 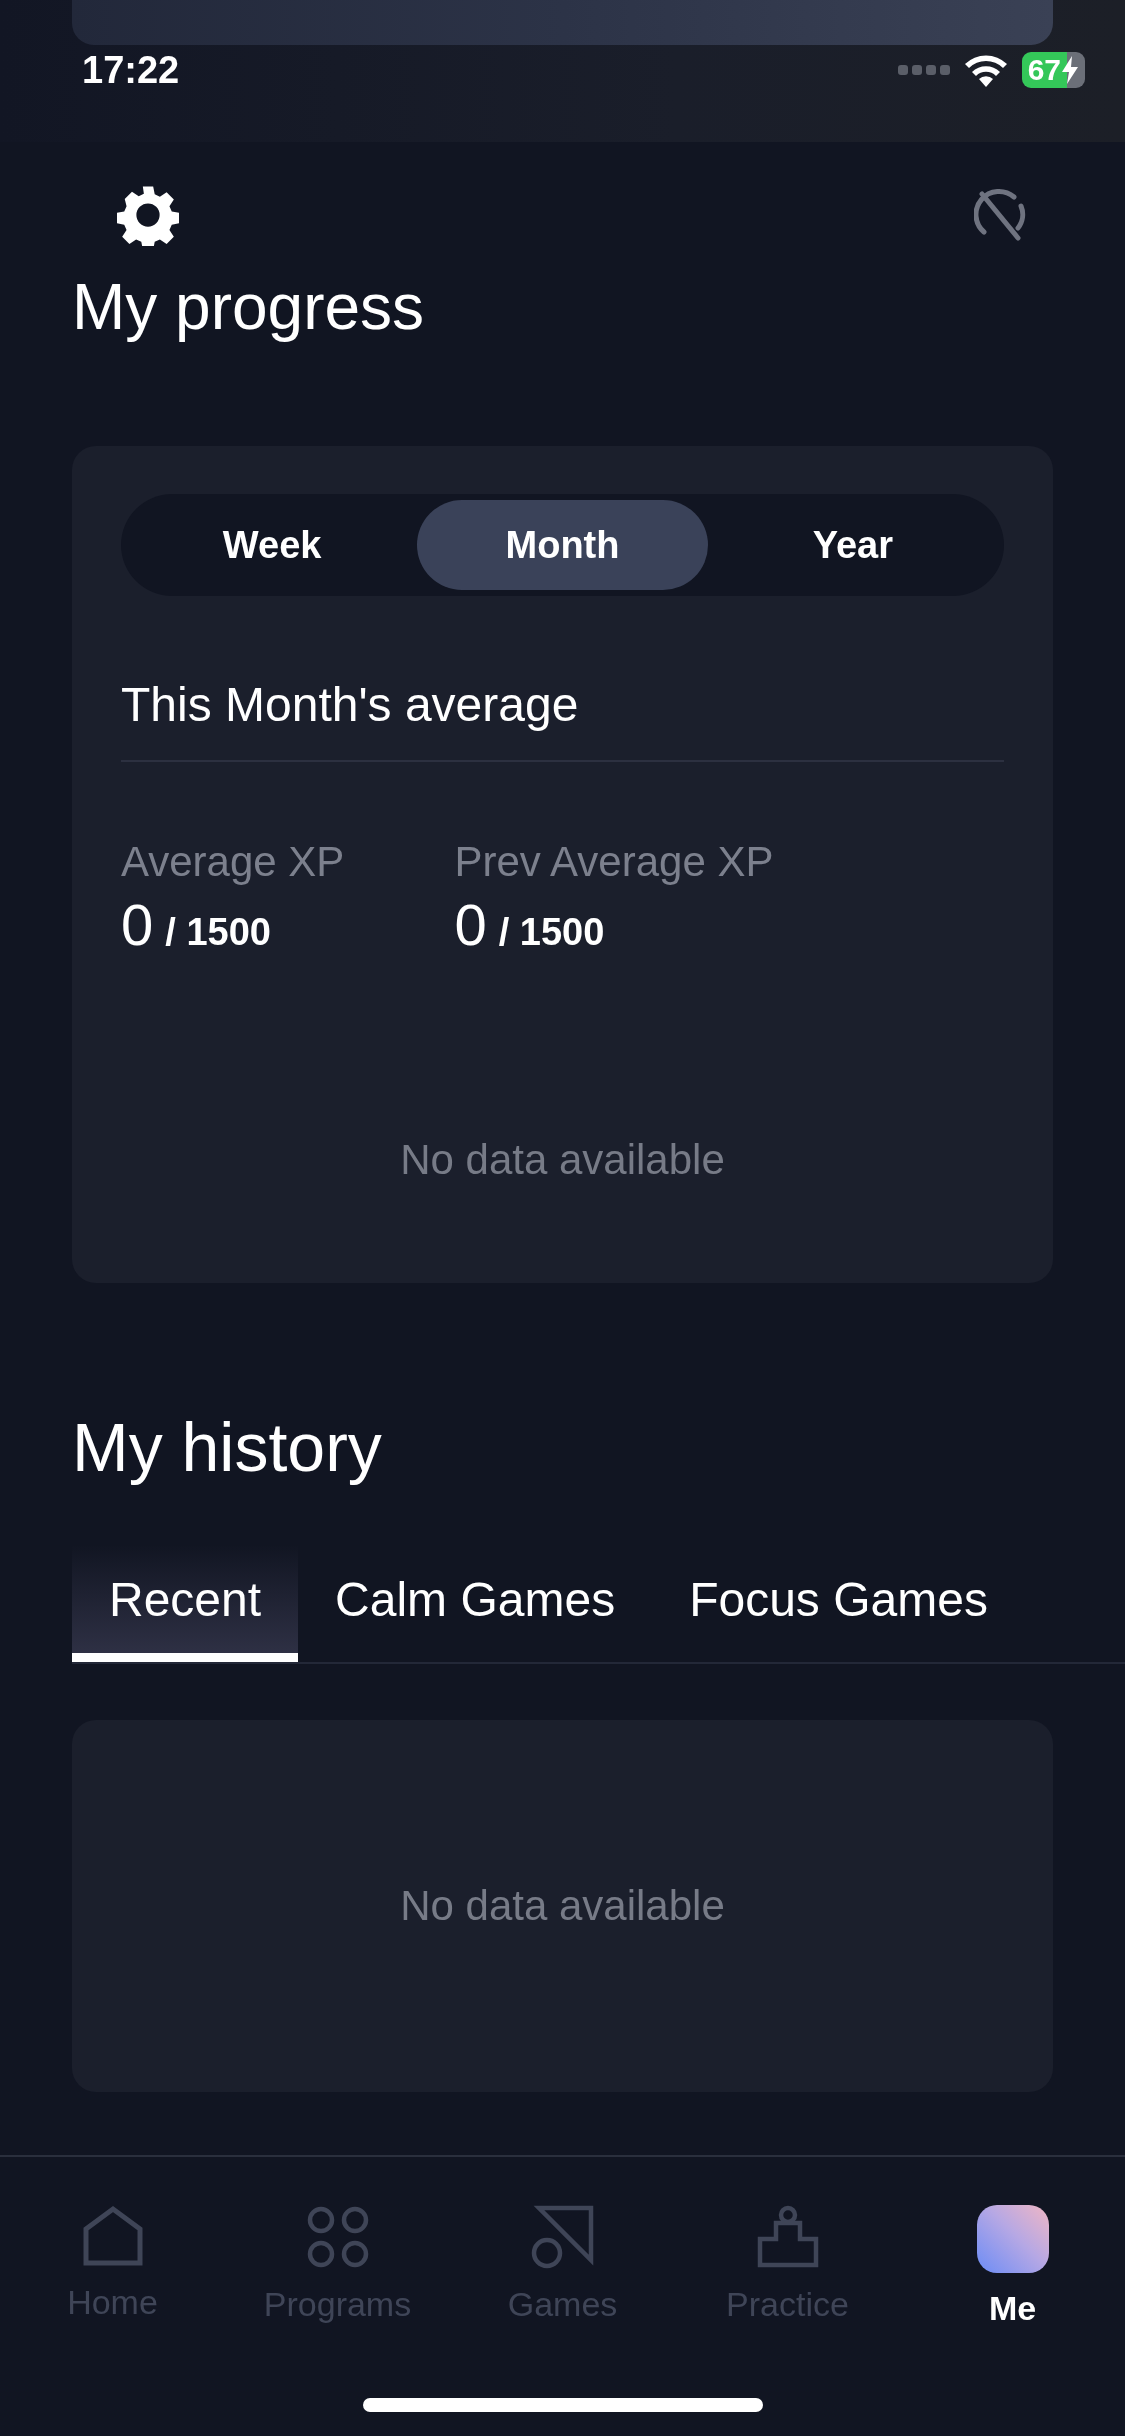 What do you see at coordinates (272, 545) in the screenshot?
I see `period-tab: Week` at bounding box center [272, 545].